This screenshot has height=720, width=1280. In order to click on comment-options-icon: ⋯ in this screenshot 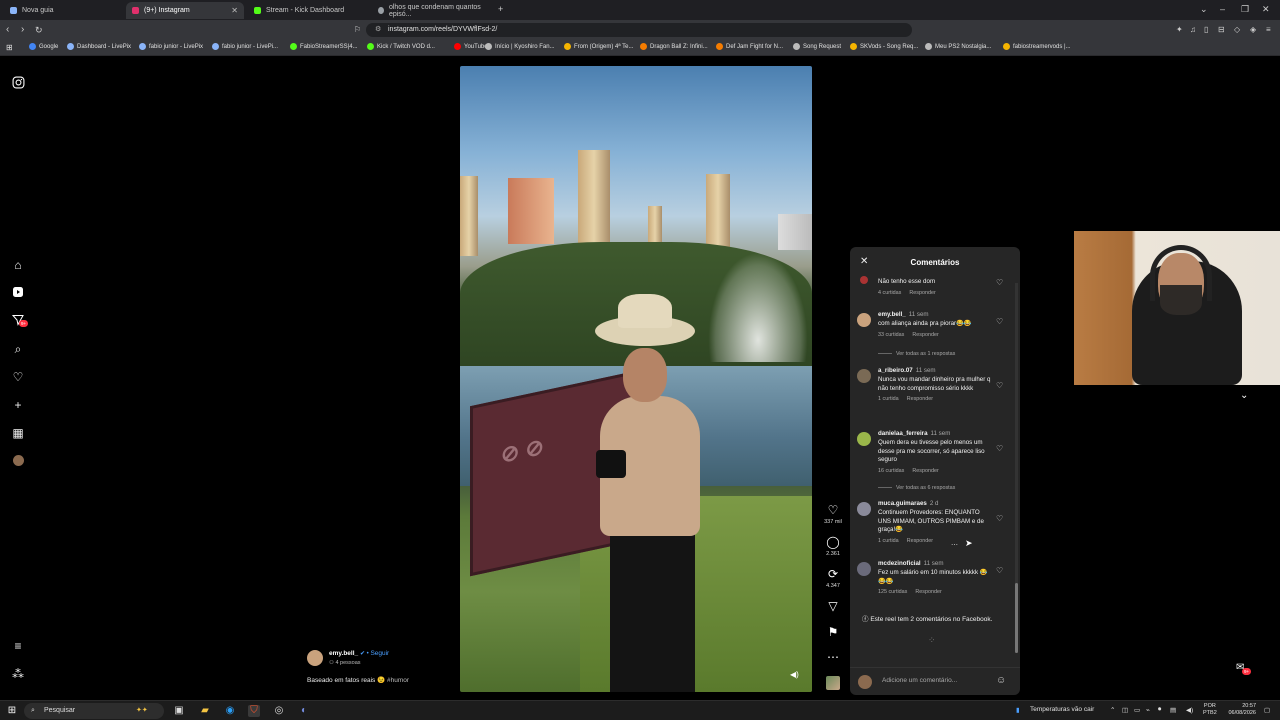, I will do `click(954, 545)`.